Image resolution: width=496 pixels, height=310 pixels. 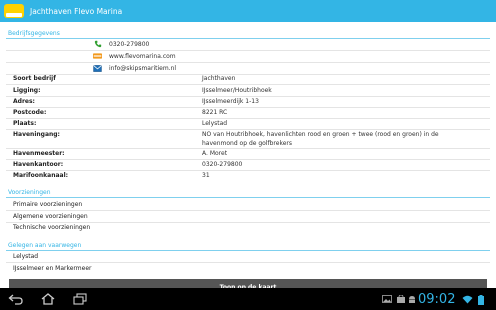 I want to click on field-value-soort-bedrijf: Jachthaven, so click(x=219, y=78).